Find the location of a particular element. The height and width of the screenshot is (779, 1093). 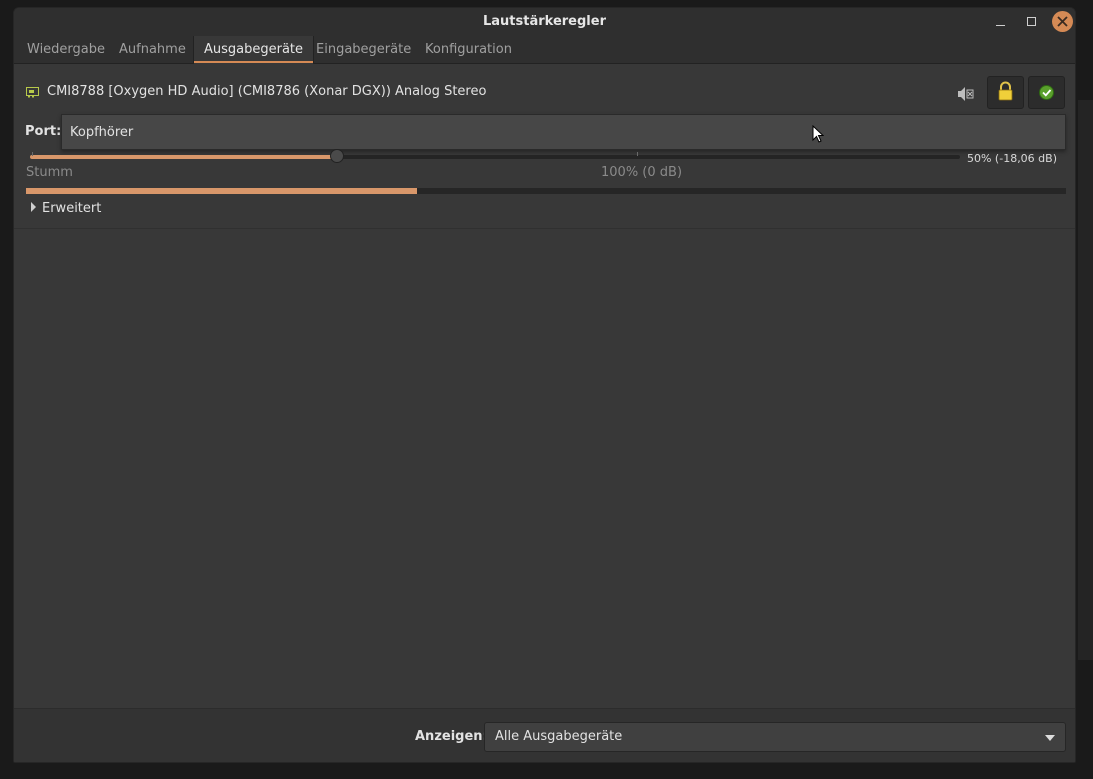

slider-mark-mute: Stumm is located at coordinates (49, 172).